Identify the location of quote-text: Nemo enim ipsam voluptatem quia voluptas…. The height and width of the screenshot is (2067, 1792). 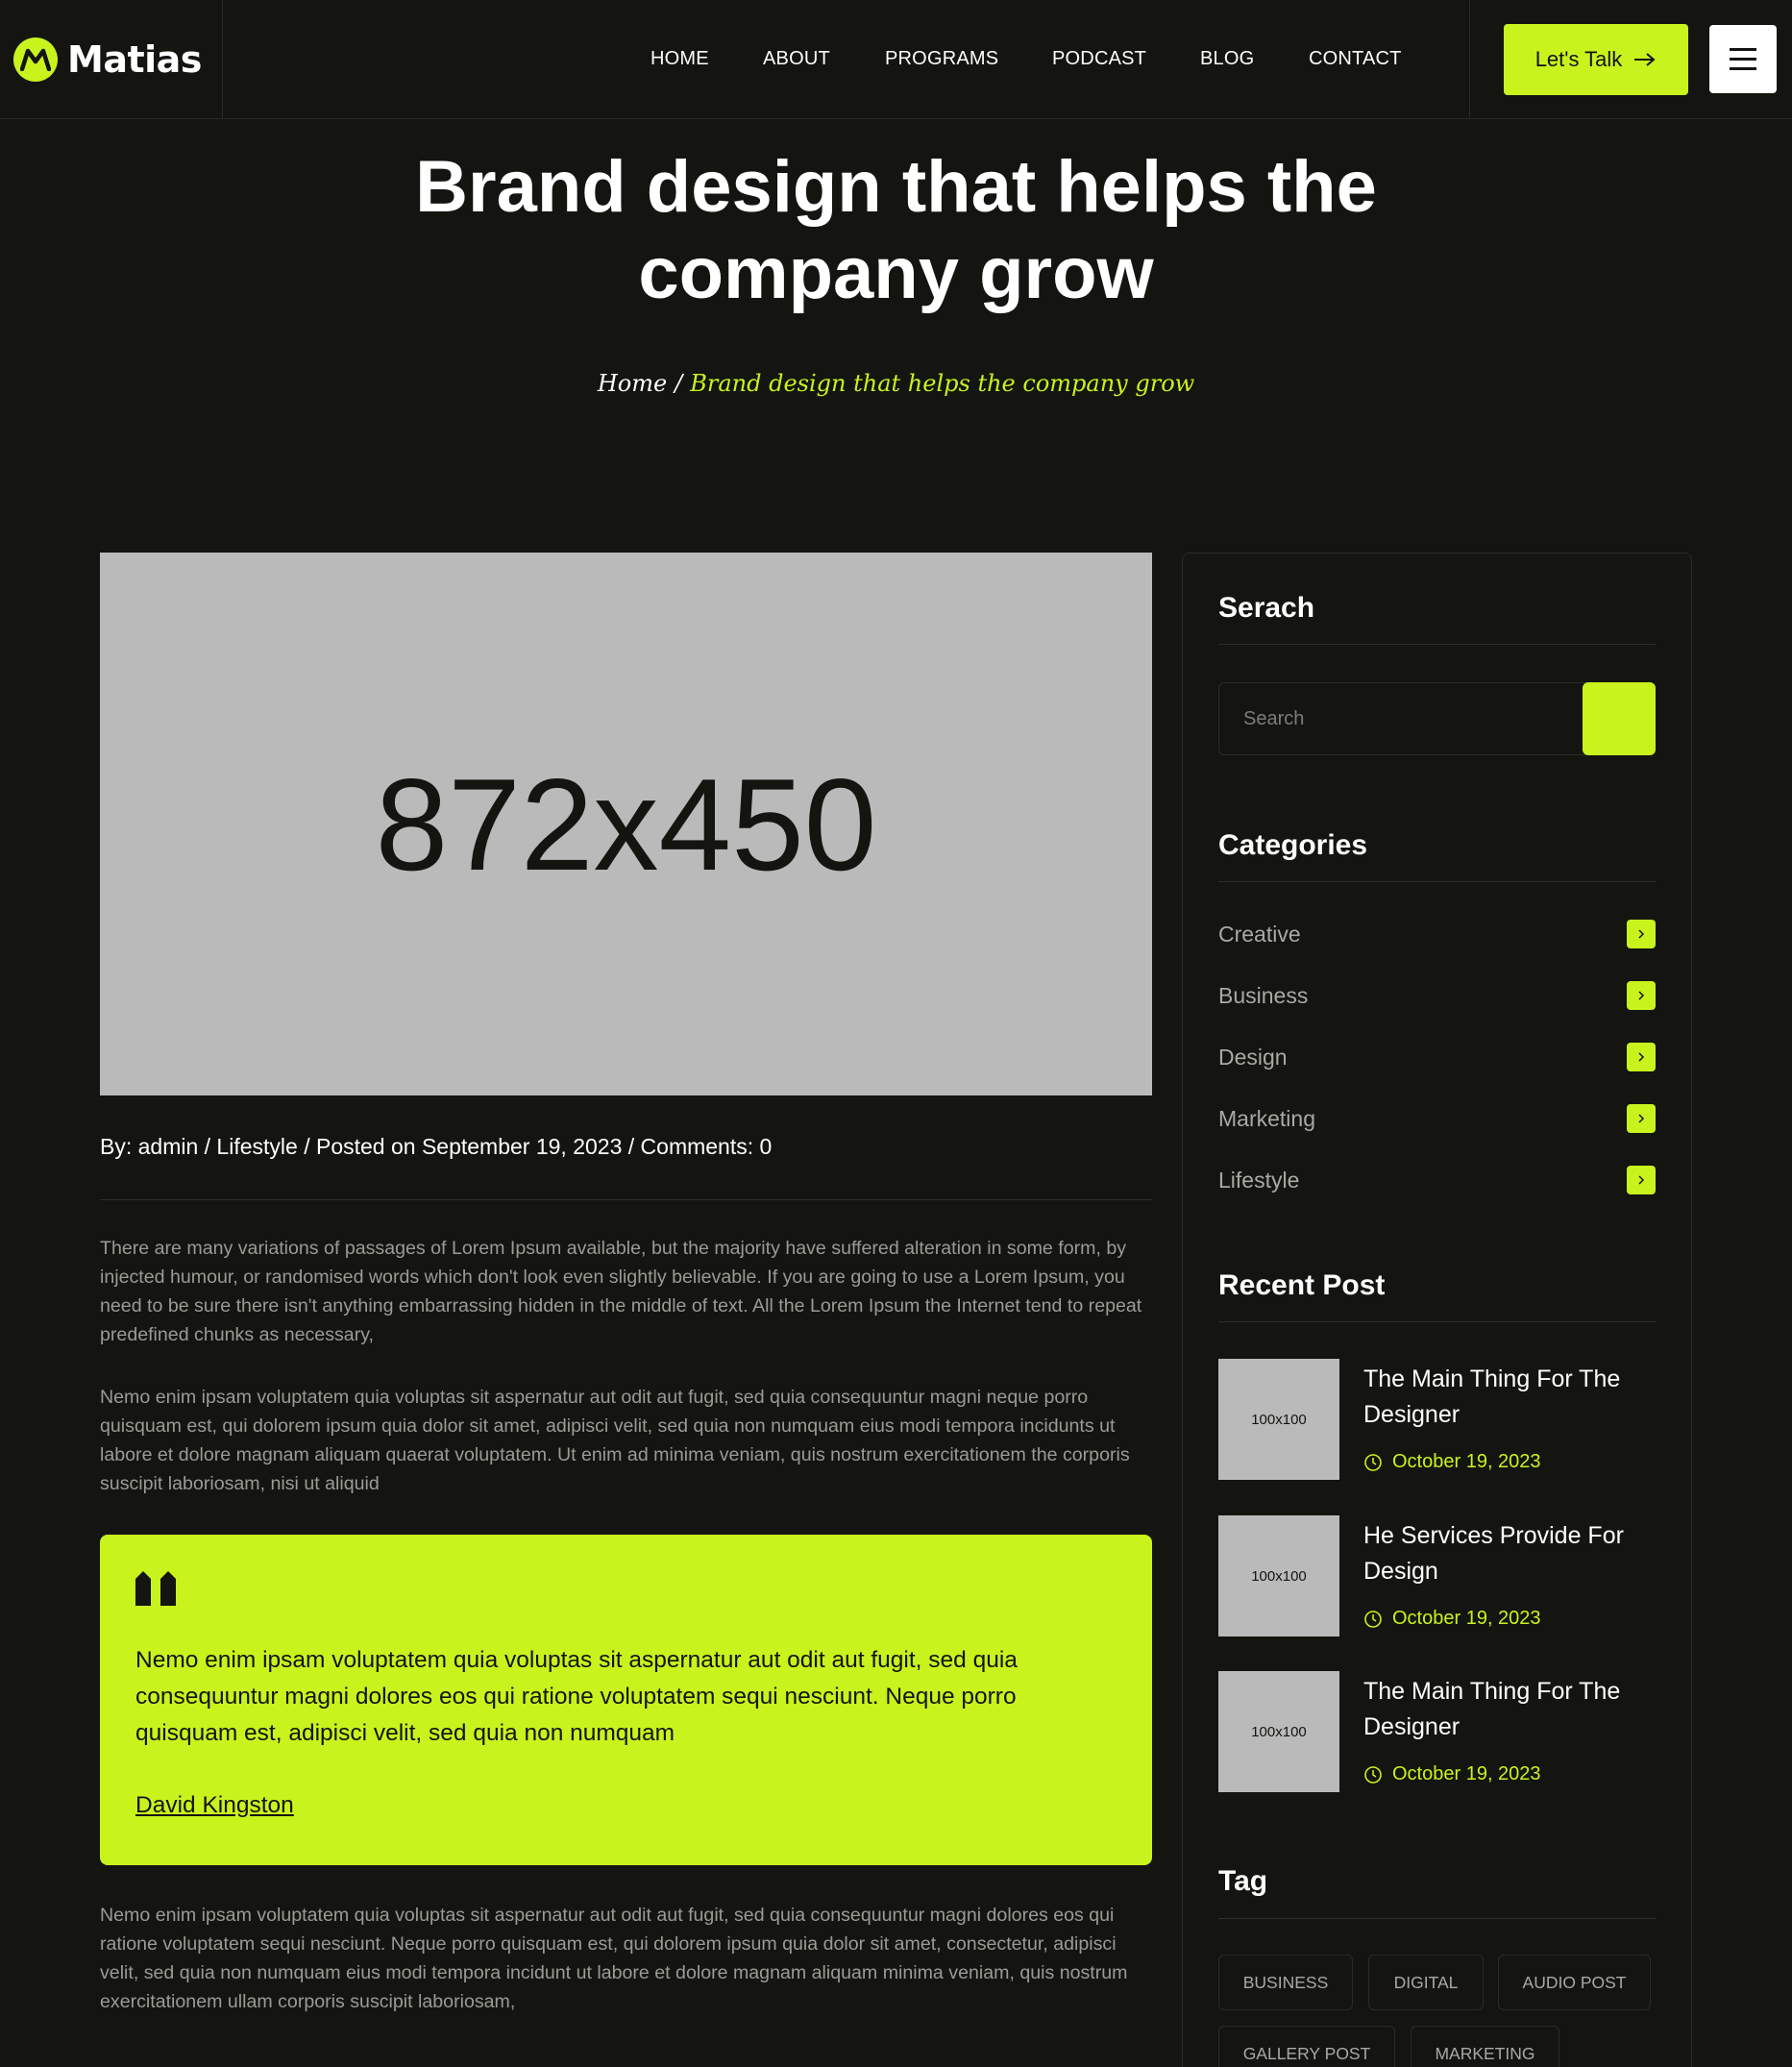
(577, 1696).